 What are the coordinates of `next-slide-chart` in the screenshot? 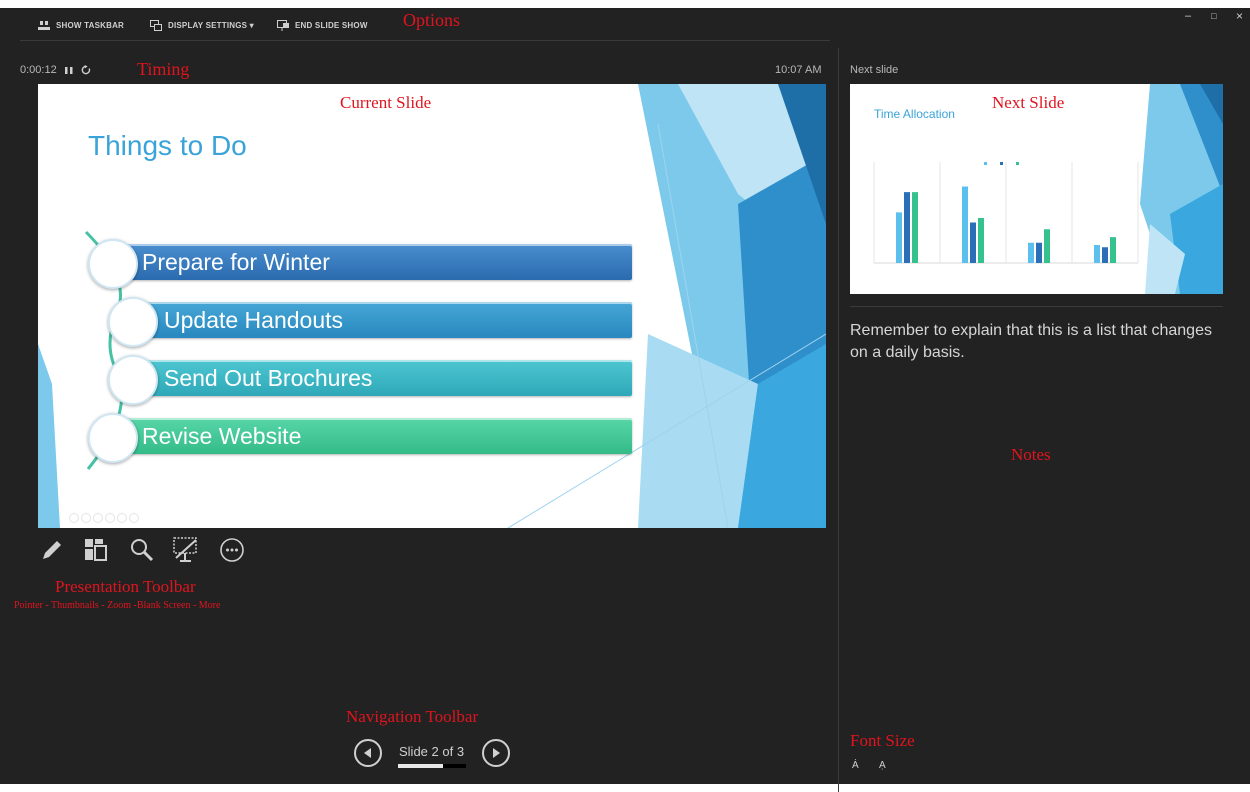 It's located at (1006, 213).